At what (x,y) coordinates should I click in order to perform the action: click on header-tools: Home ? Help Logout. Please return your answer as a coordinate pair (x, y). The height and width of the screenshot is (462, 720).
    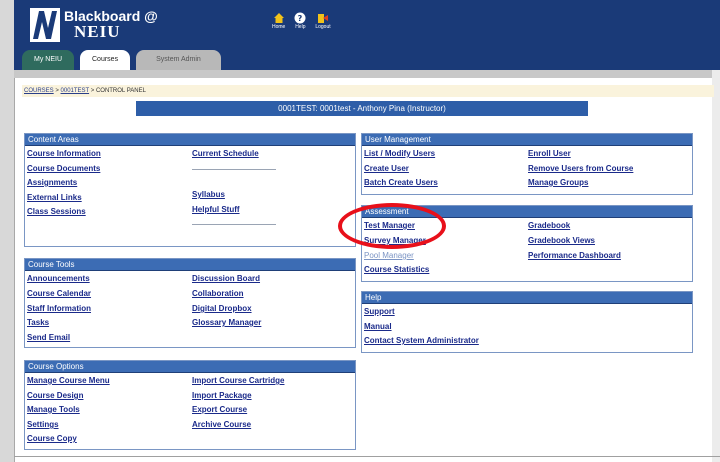
    Looking at the image, I should click on (301, 21).